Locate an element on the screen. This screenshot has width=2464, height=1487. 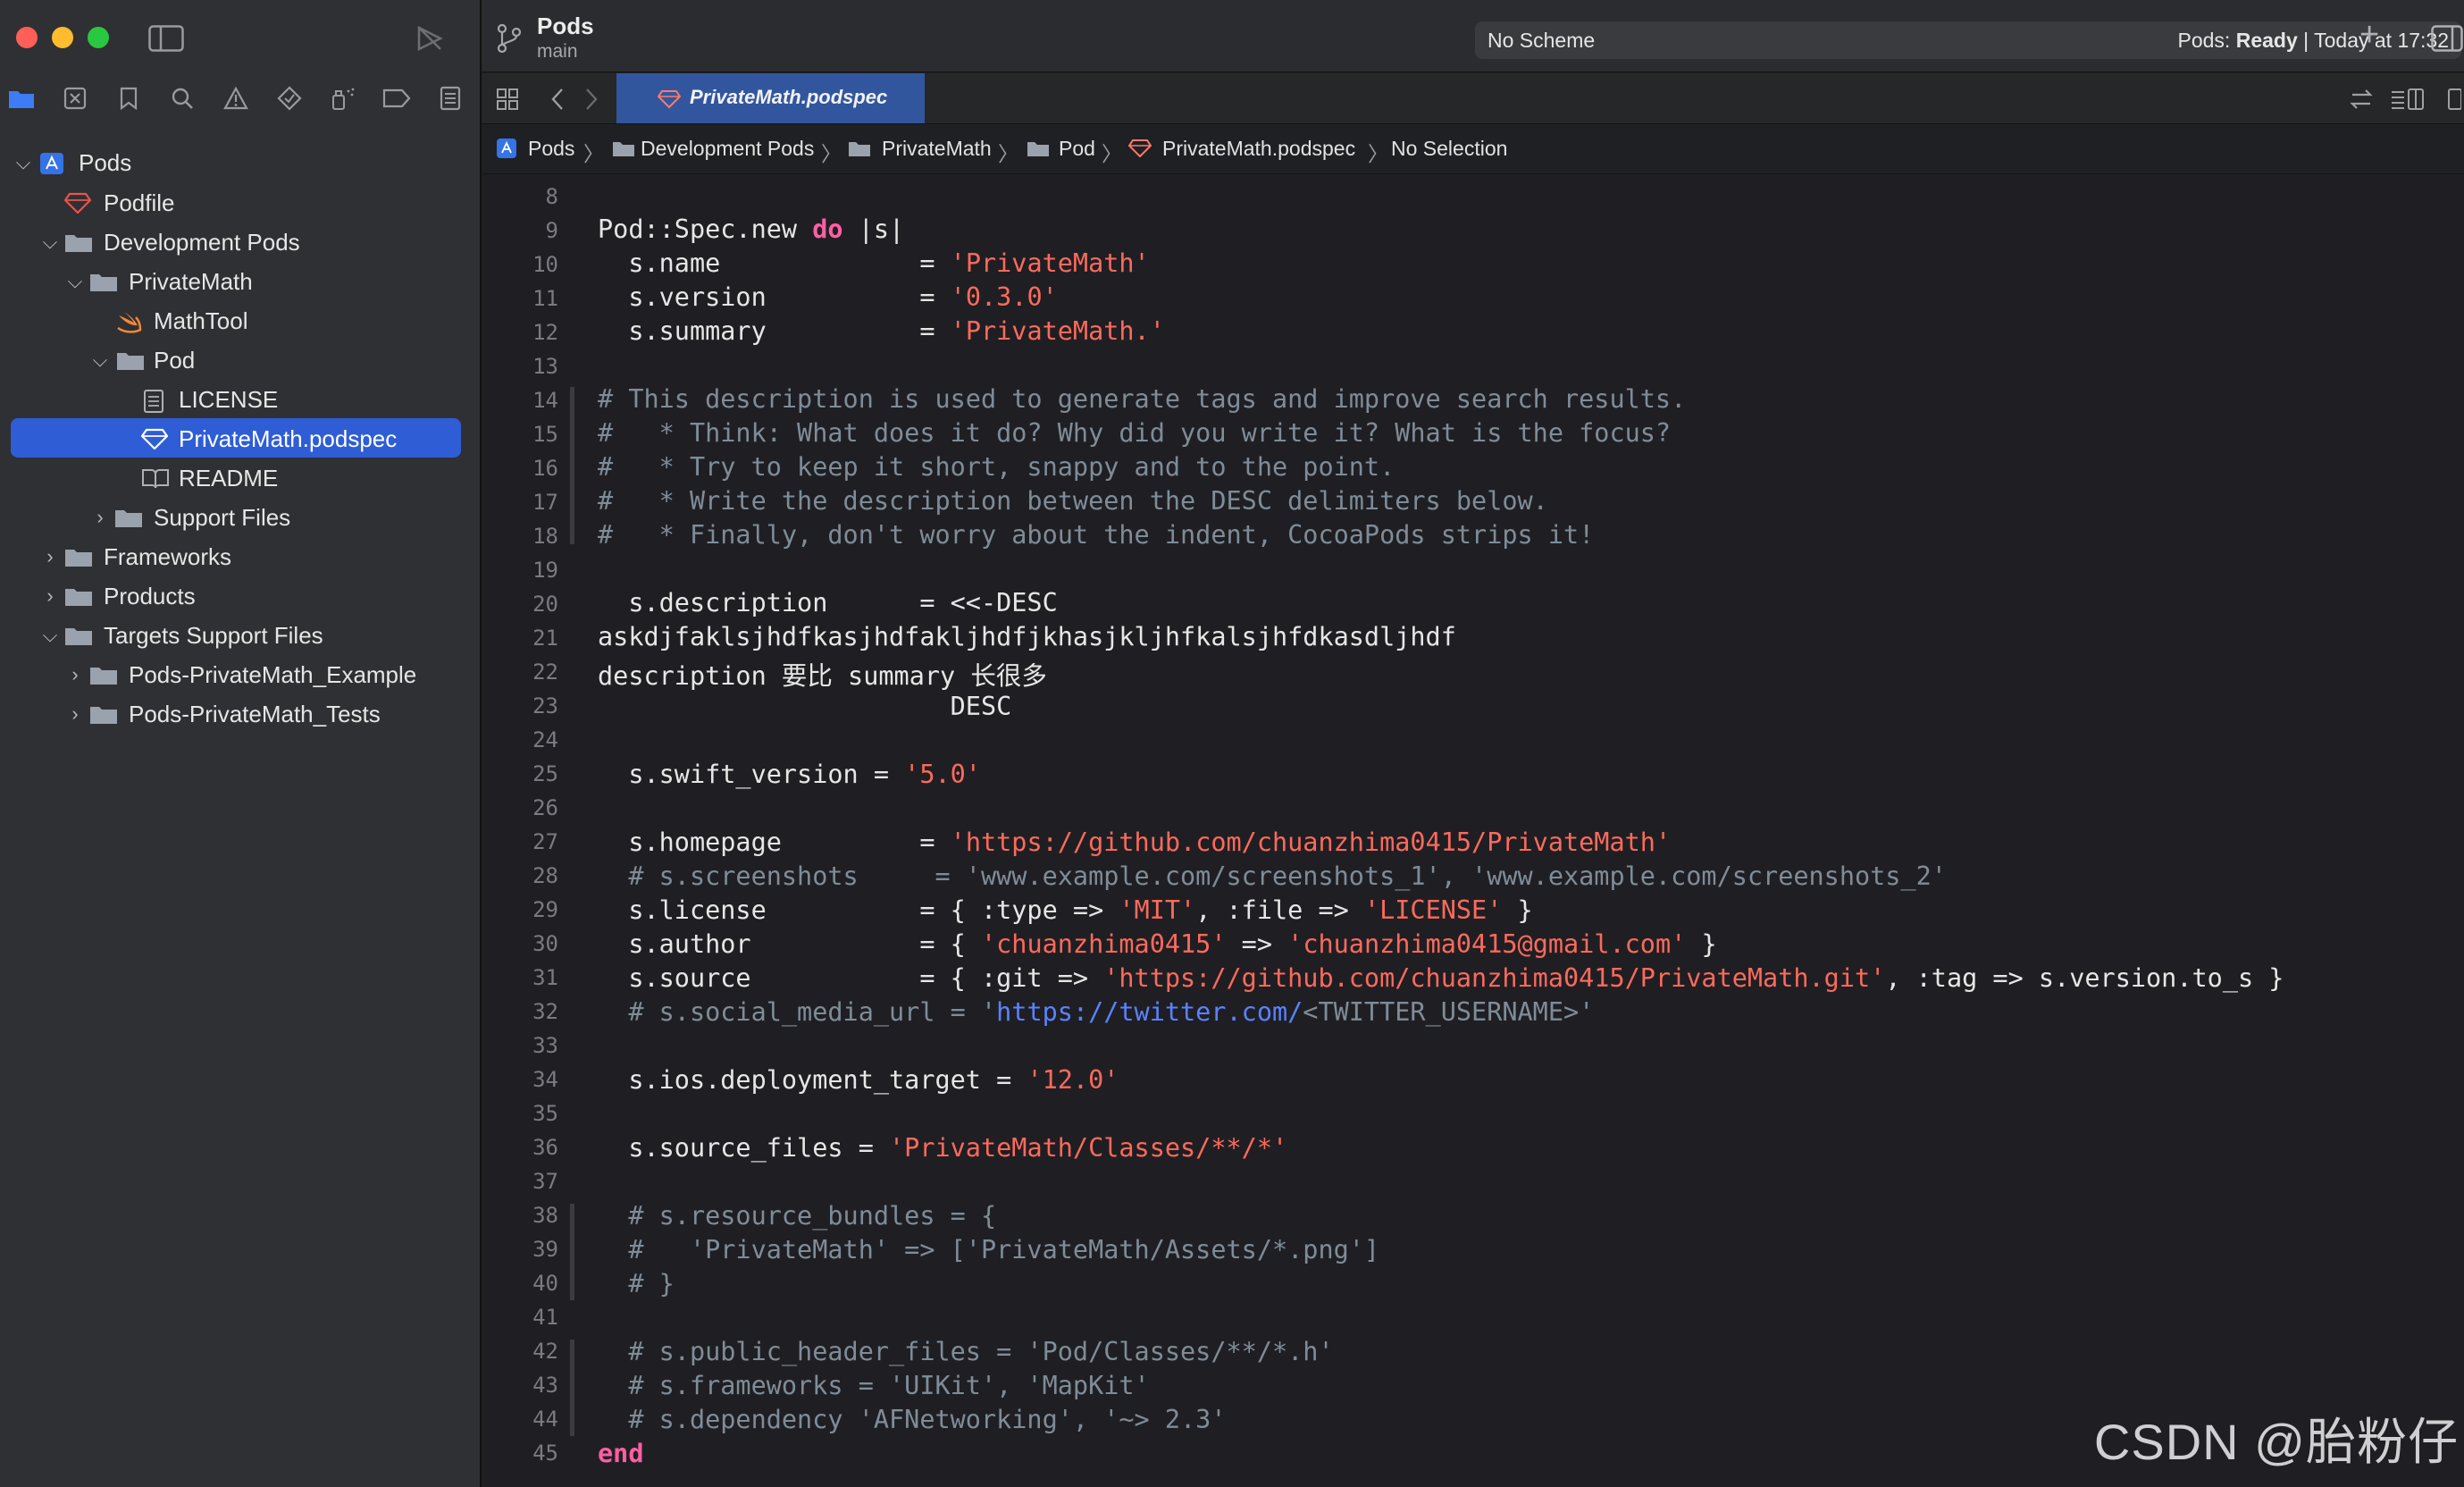
line-number: 10 is located at coordinates (545, 265).